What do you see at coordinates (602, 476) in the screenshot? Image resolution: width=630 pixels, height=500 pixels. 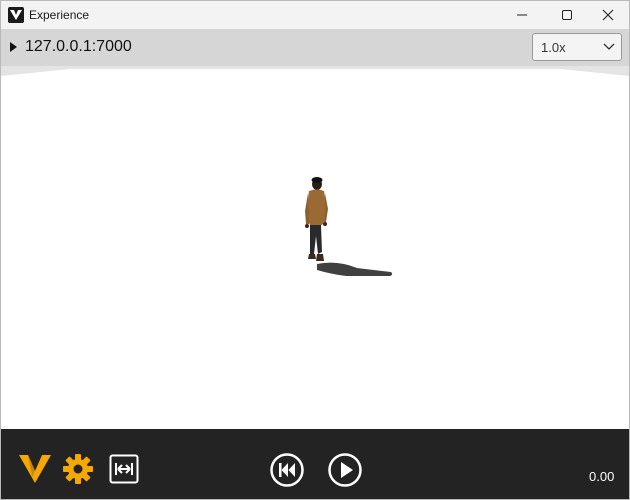 I see `time-readout: 0.00` at bounding box center [602, 476].